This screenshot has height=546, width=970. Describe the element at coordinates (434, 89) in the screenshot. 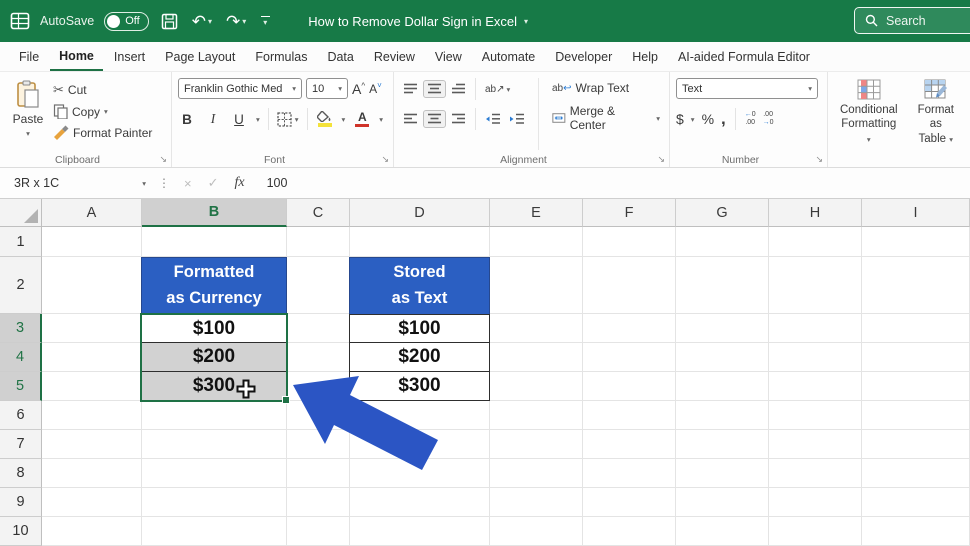

I see `align-middle-button` at that location.